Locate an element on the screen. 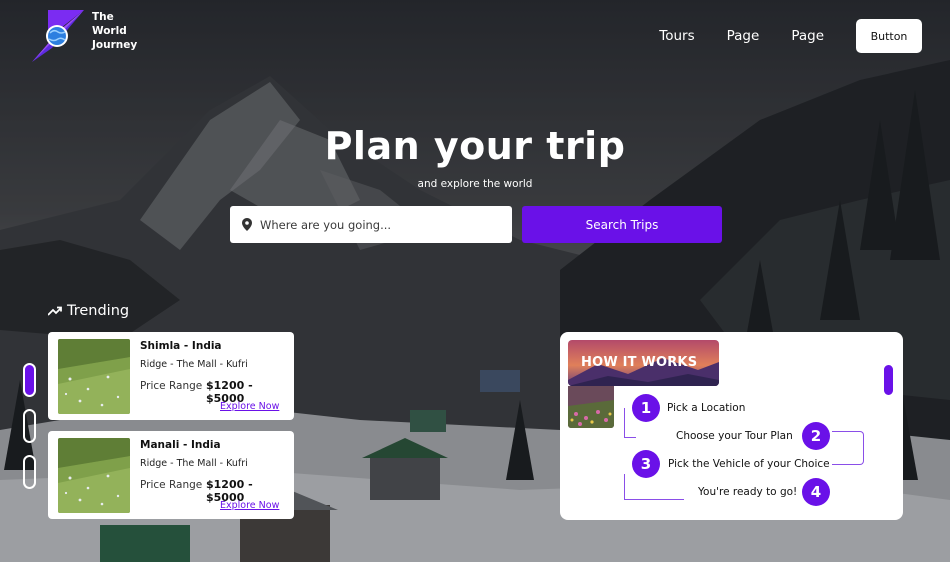 The width and height of the screenshot is (950, 562). search-bar is located at coordinates (371, 224).